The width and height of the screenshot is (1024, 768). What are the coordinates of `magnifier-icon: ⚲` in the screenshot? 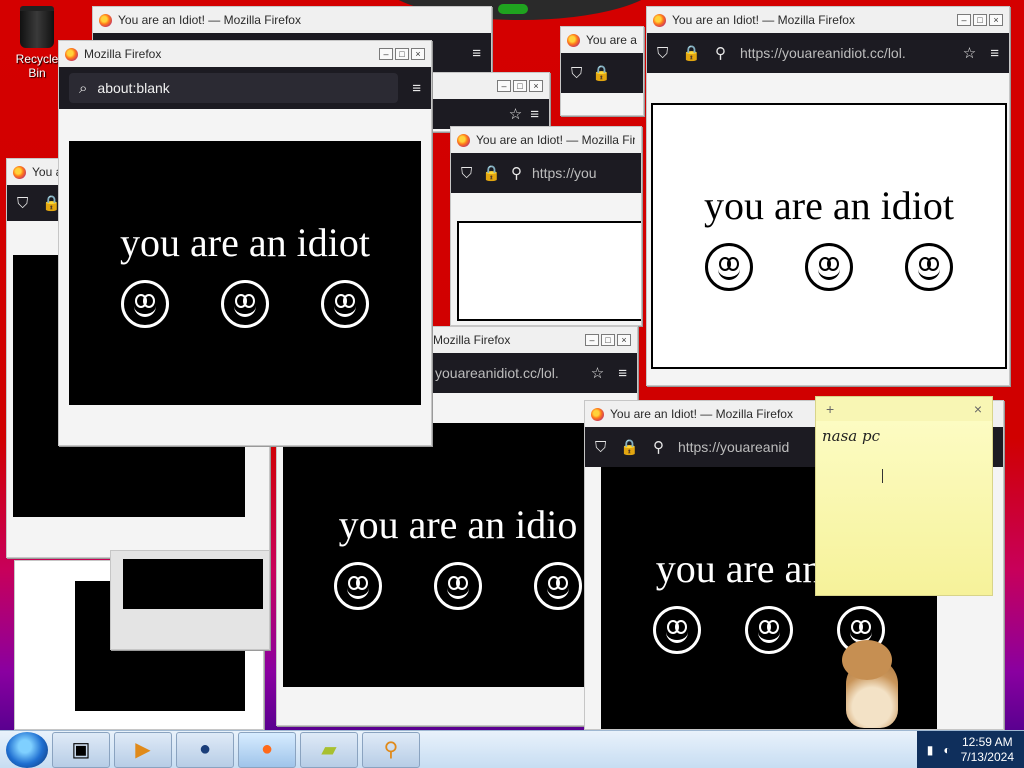 It's located at (391, 750).